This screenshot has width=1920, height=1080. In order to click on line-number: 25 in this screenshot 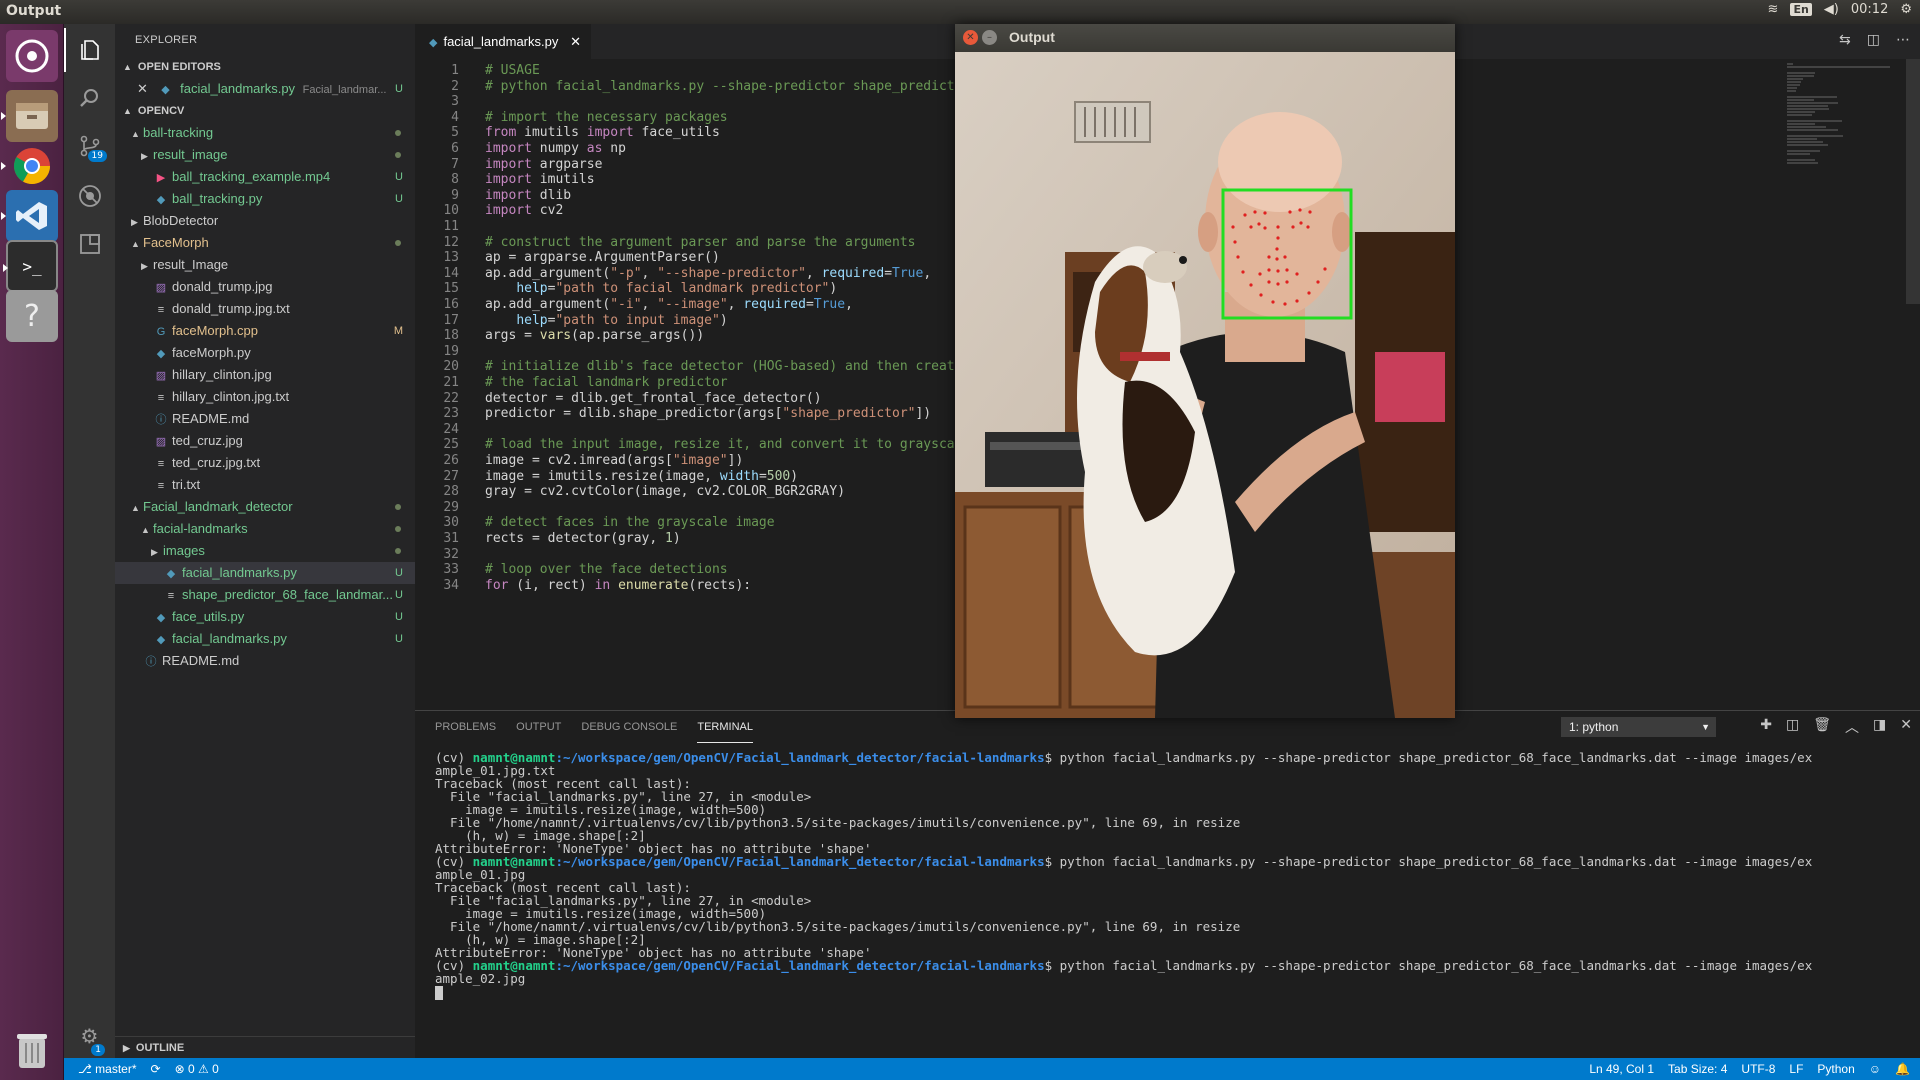, I will do `click(451, 445)`.